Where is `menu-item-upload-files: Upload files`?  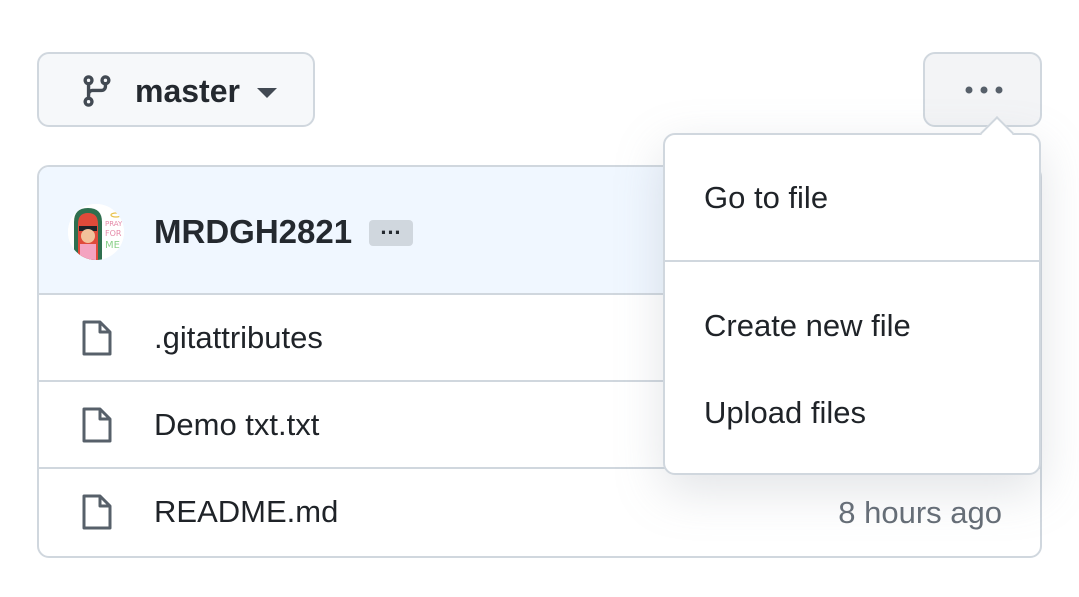
menu-item-upload-files: Upload files is located at coordinates (852, 412).